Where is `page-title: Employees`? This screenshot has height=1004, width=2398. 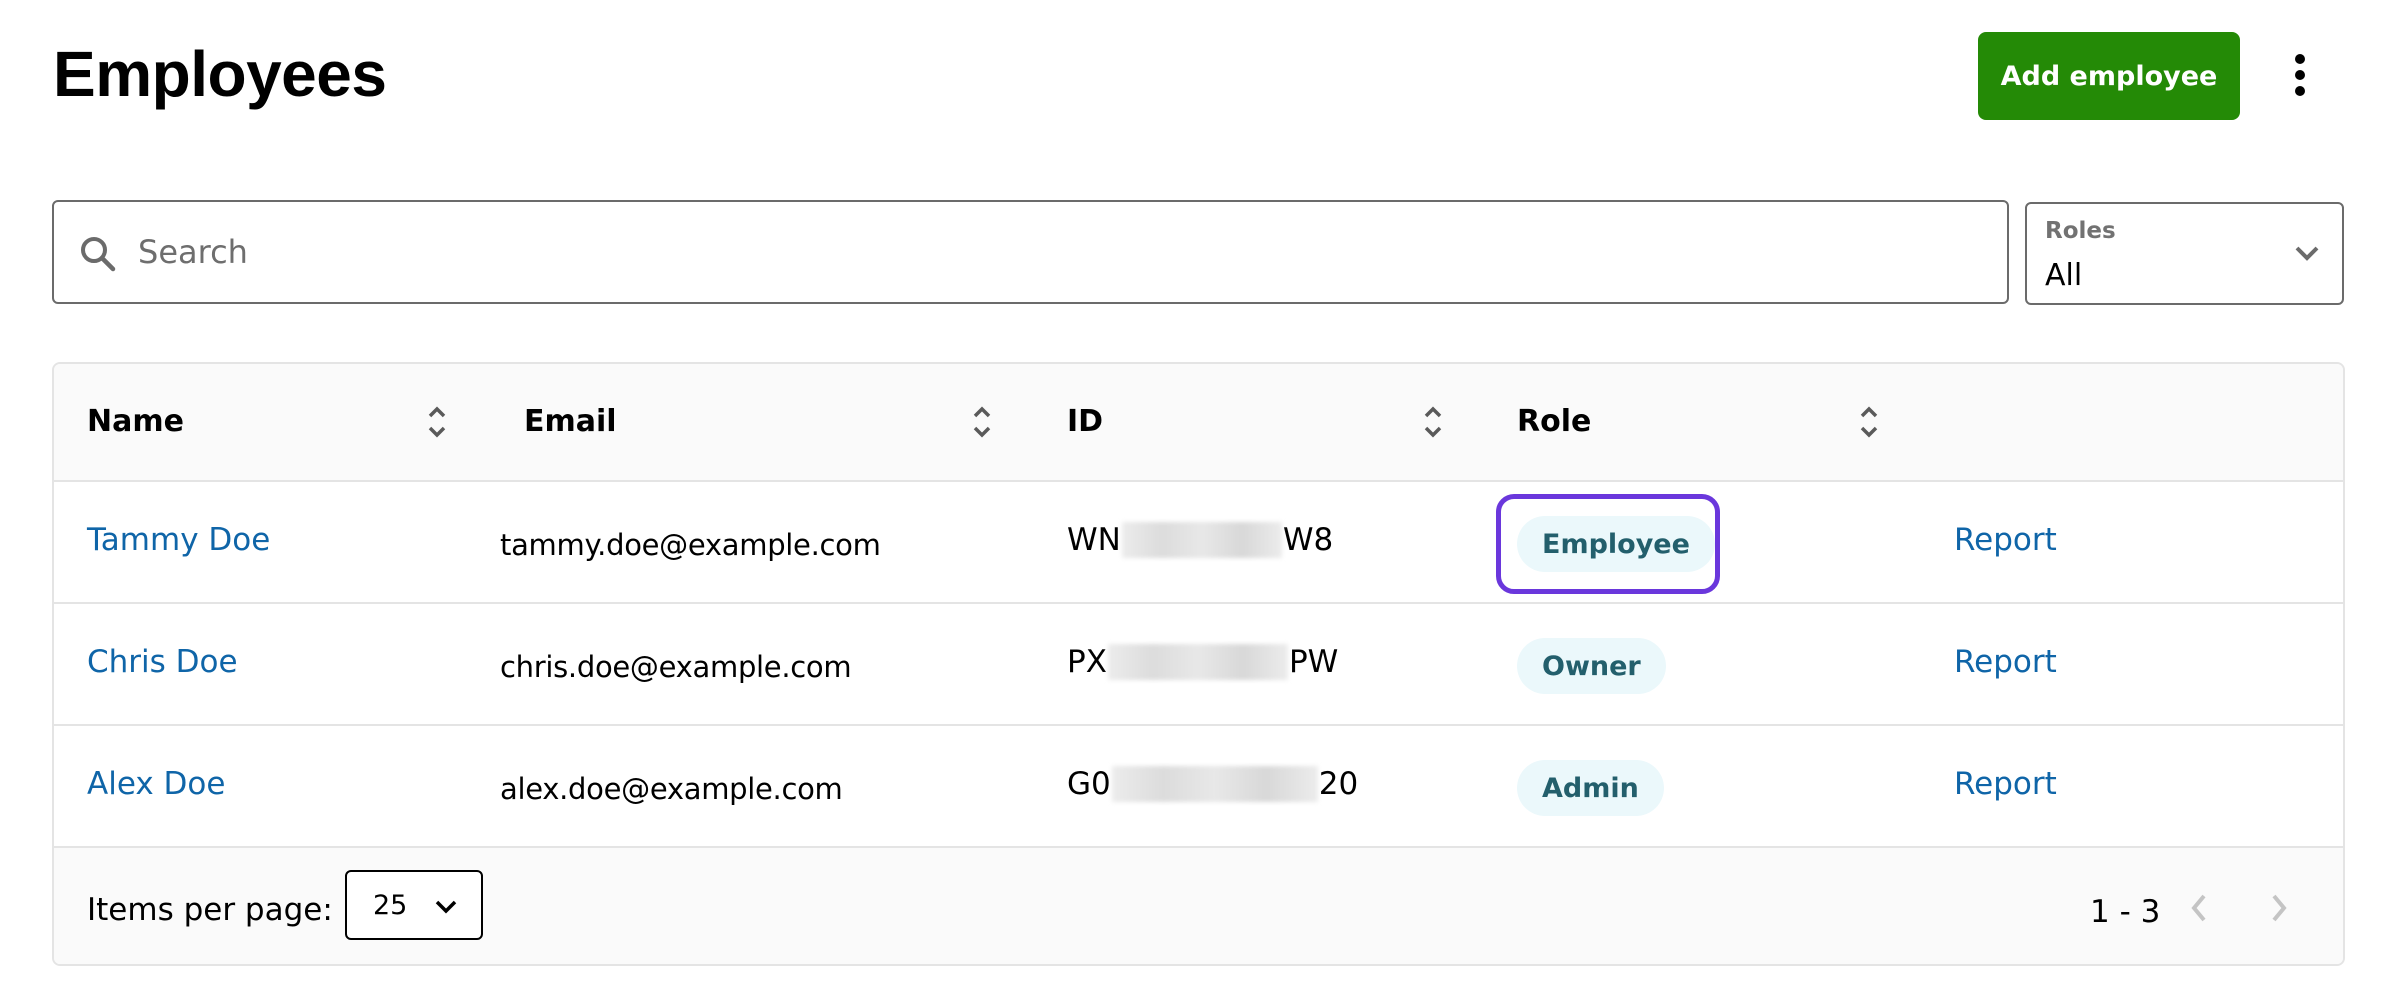 page-title: Employees is located at coordinates (220, 74).